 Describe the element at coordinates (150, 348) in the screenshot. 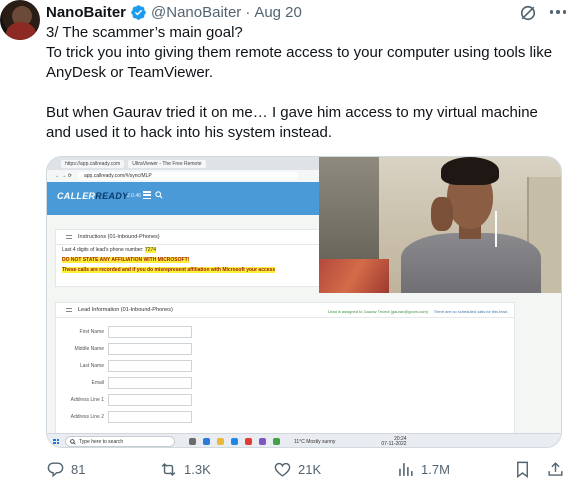

I see `middle-name-input` at that location.